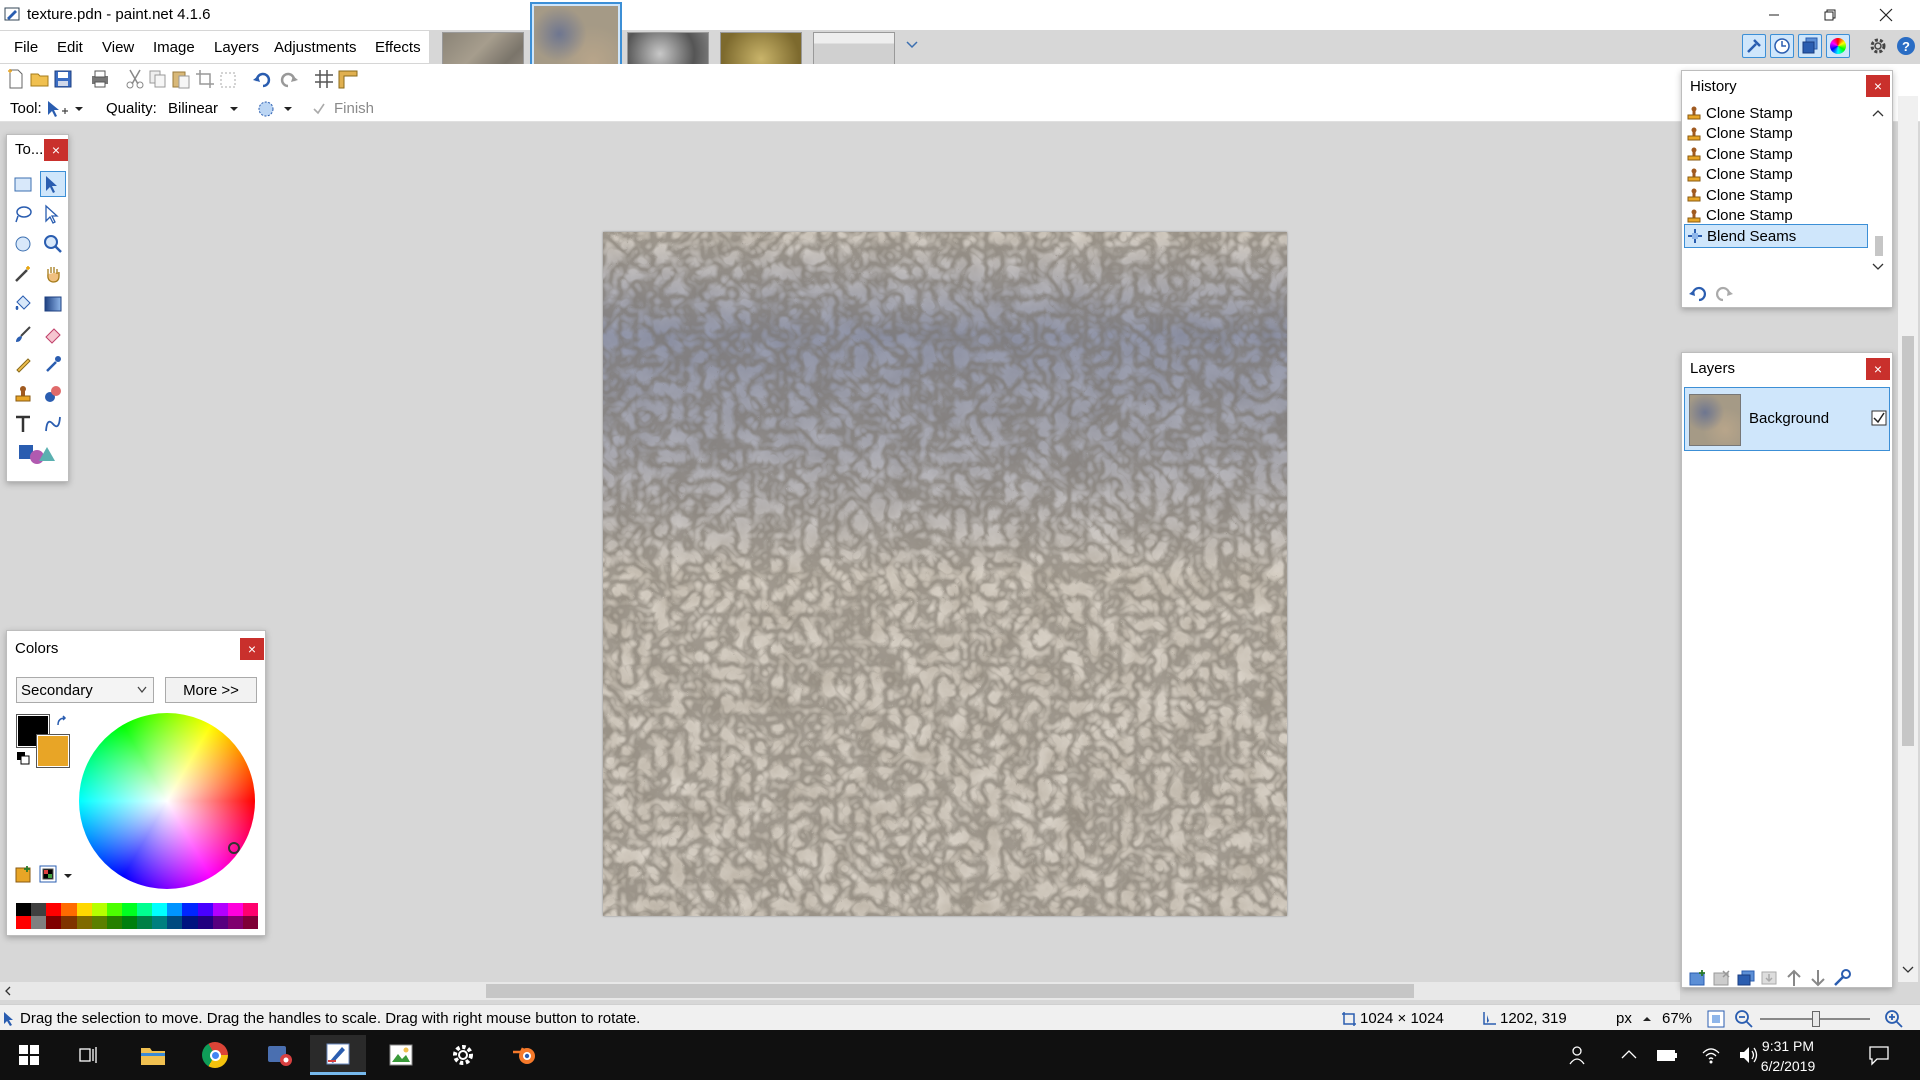 This screenshot has width=1920, height=1080. What do you see at coordinates (23, 424) in the screenshot?
I see `text-tool` at bounding box center [23, 424].